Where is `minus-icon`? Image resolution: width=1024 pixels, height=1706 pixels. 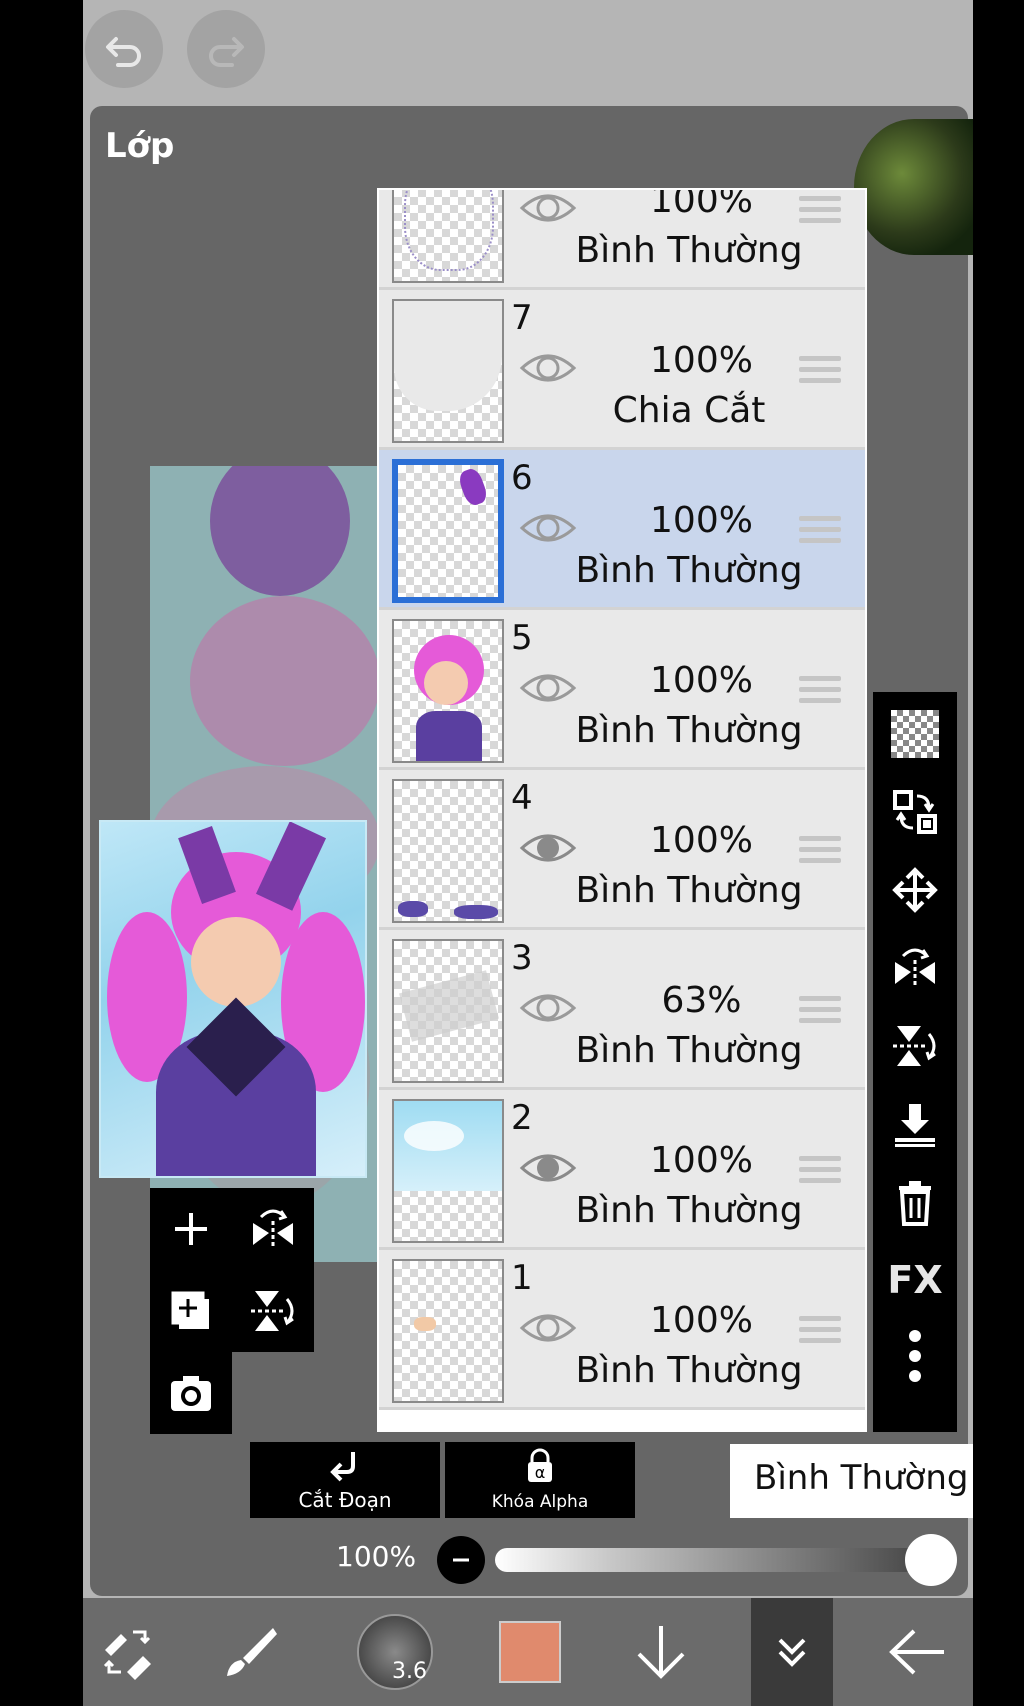 minus-icon is located at coordinates (461, 1560).